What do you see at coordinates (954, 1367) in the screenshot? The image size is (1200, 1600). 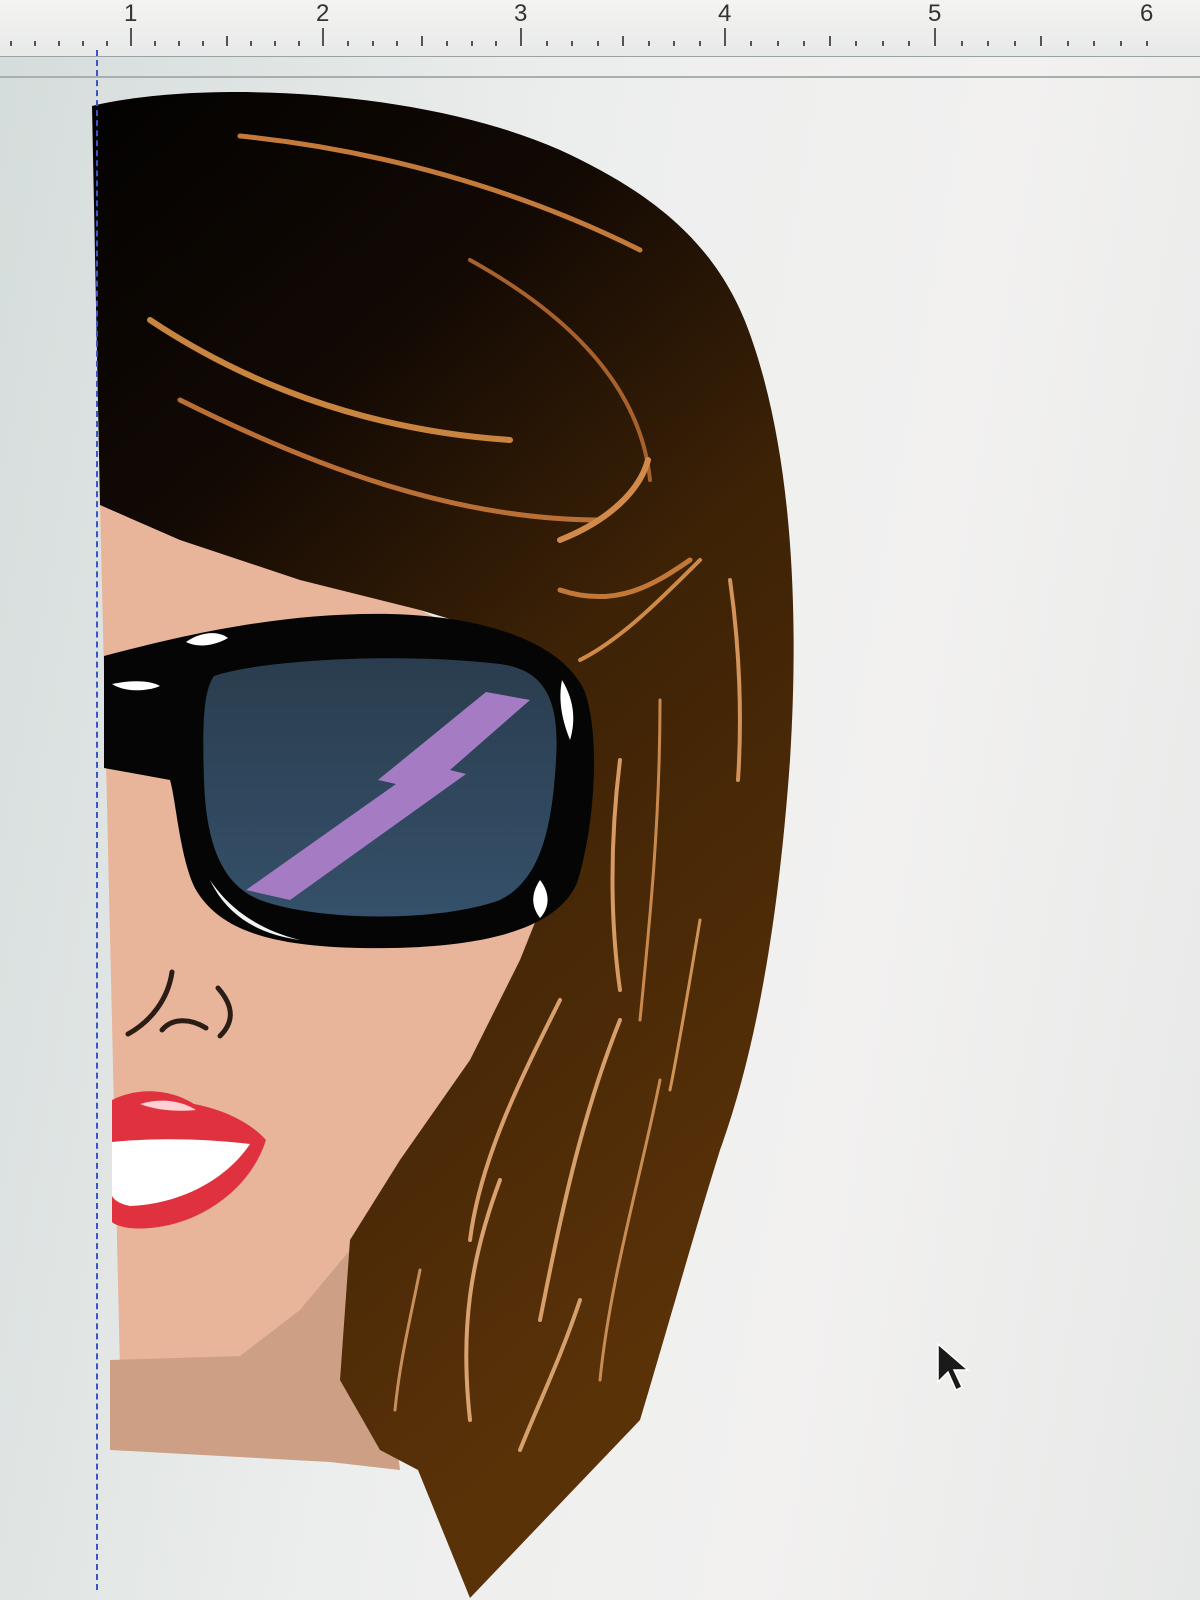 I see `arrow-cursor-icon` at bounding box center [954, 1367].